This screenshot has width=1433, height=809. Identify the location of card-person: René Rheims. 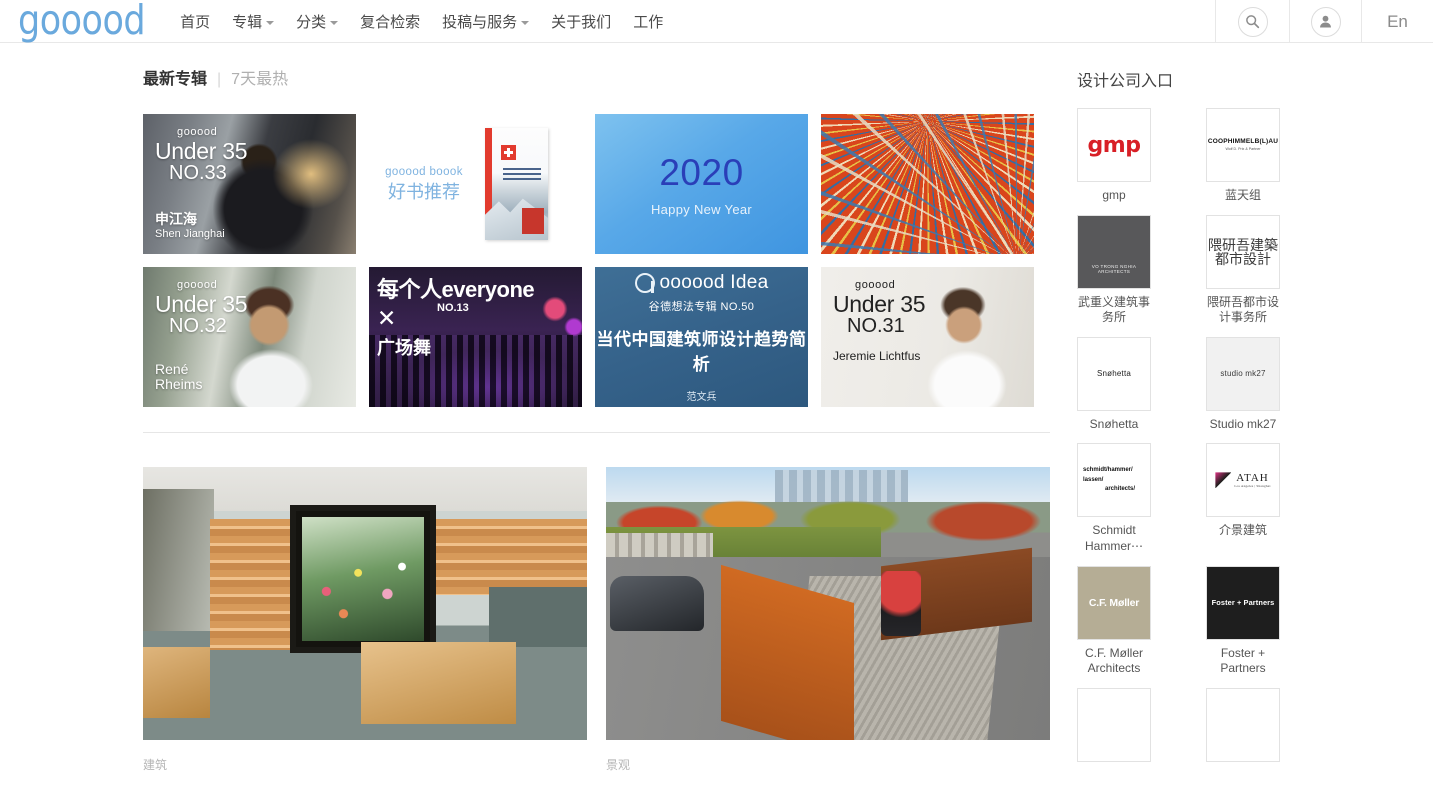
(179, 376).